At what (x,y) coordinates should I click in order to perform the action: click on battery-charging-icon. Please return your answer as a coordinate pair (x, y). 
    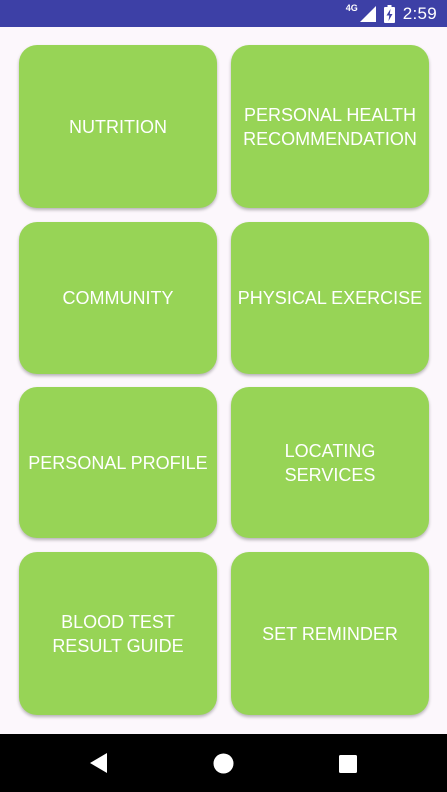
    Looking at the image, I should click on (389, 13).